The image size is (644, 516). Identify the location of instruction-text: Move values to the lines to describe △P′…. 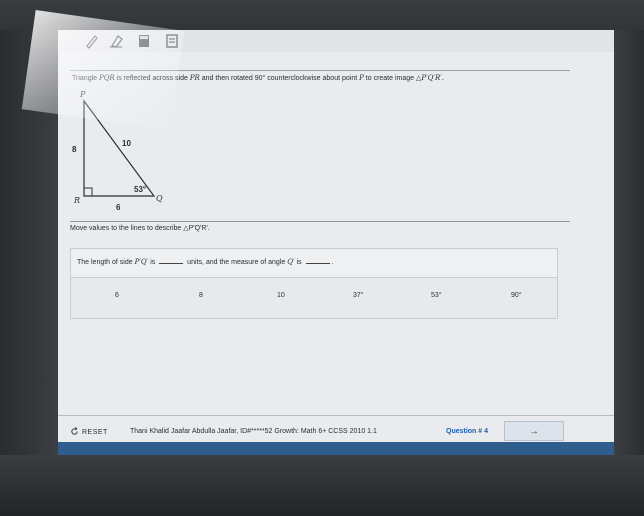
(140, 228).